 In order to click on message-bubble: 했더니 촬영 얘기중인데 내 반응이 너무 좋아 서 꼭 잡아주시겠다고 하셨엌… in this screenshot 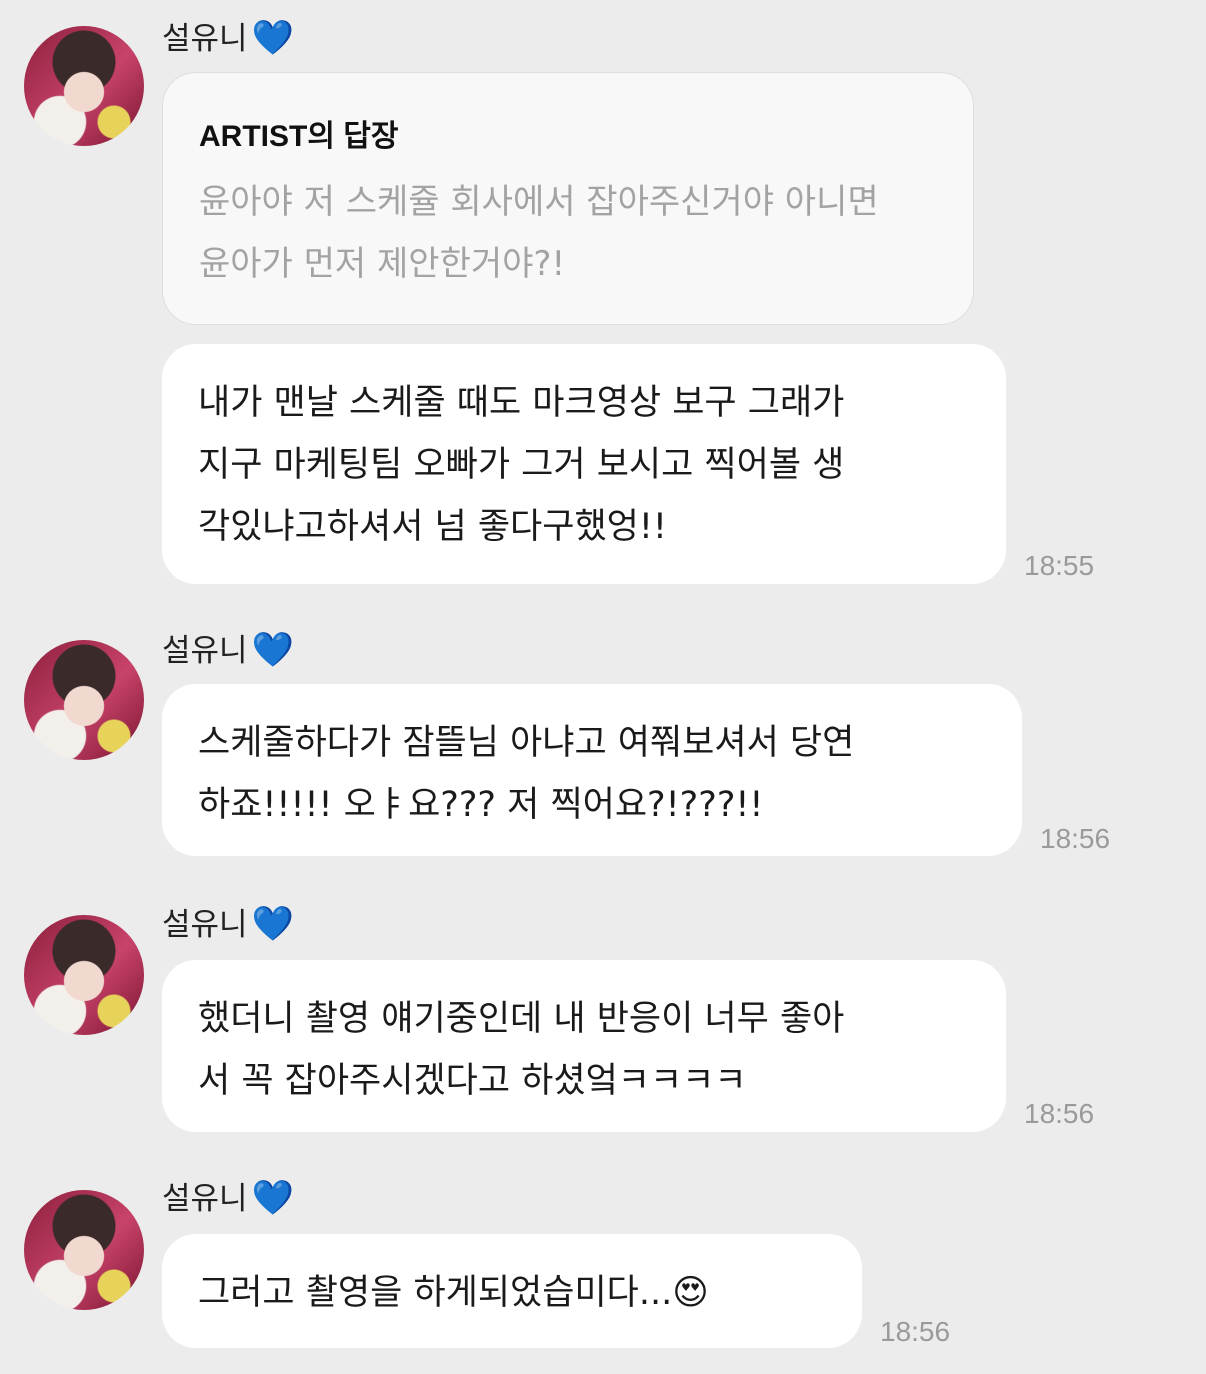, I will do `click(584, 1046)`.